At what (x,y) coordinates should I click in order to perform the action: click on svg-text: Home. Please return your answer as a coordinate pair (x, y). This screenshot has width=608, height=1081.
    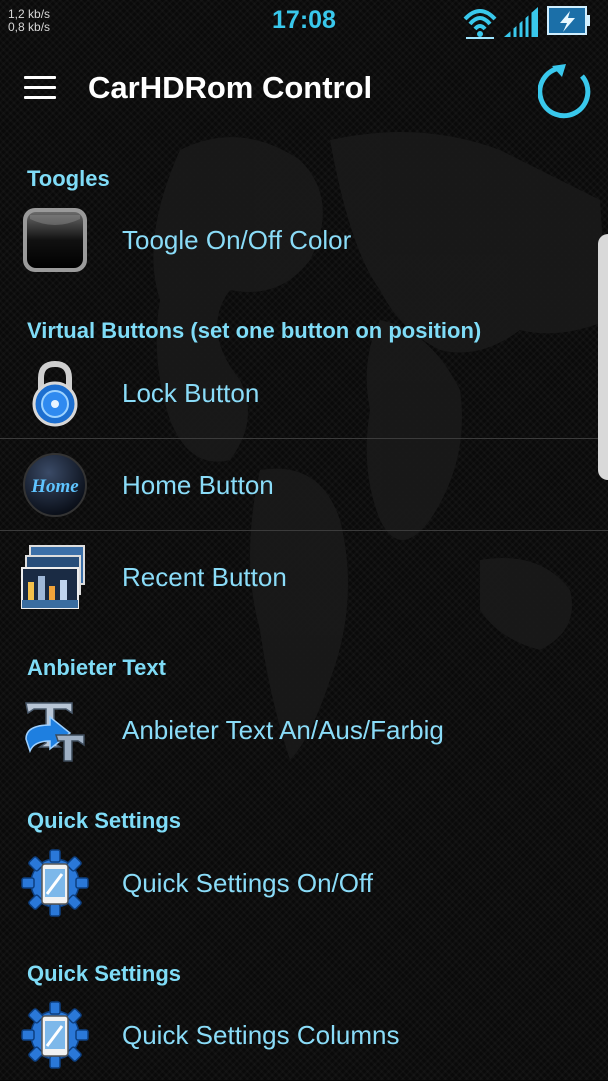
    Looking at the image, I should click on (54, 486).